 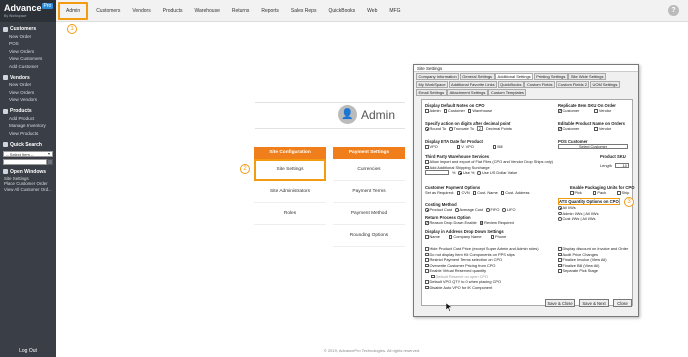 What do you see at coordinates (50, 161) in the screenshot?
I see `quick-search-go-button` at bounding box center [50, 161].